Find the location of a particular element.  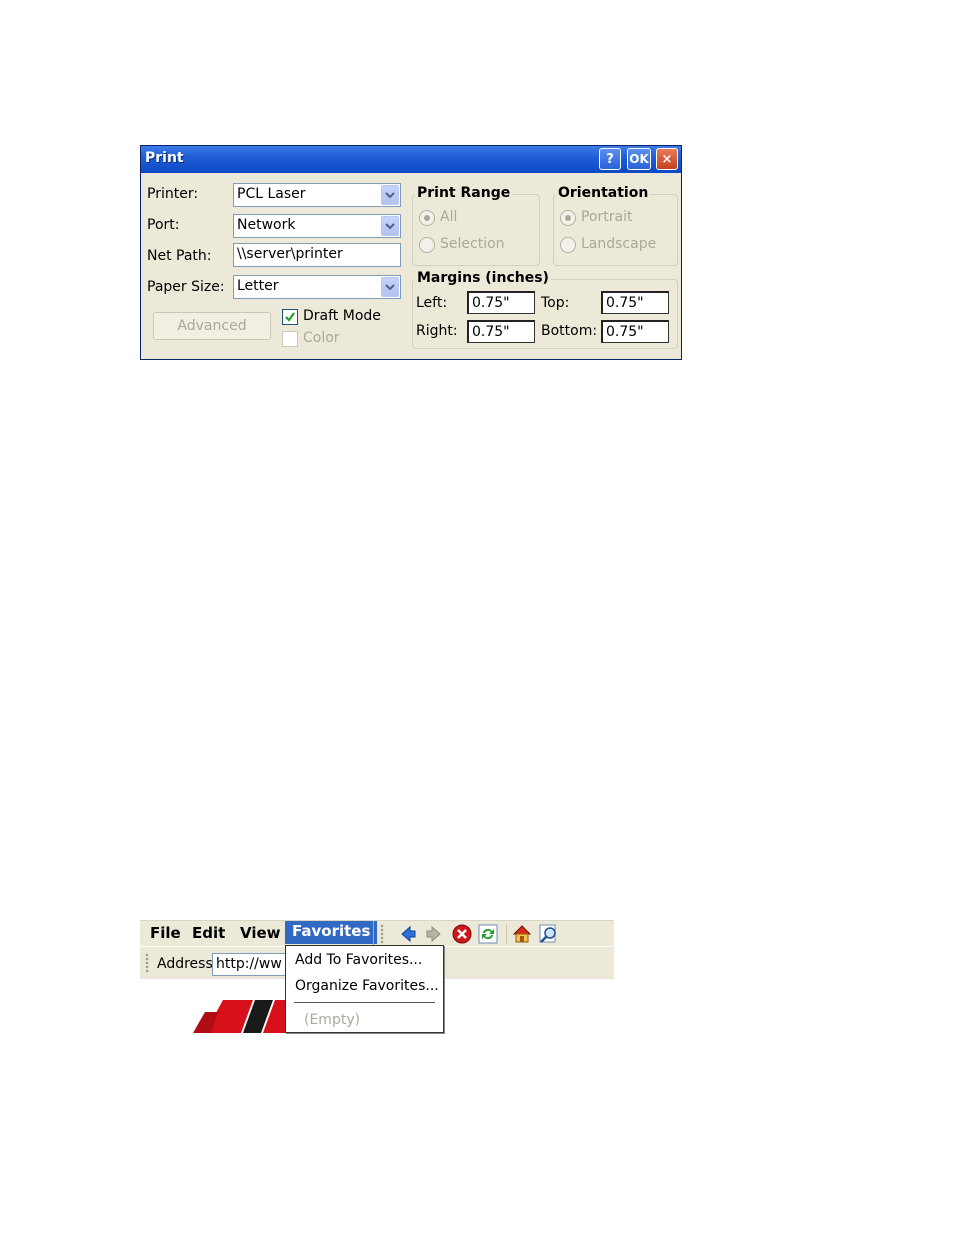

stop-icon is located at coordinates (462, 934).